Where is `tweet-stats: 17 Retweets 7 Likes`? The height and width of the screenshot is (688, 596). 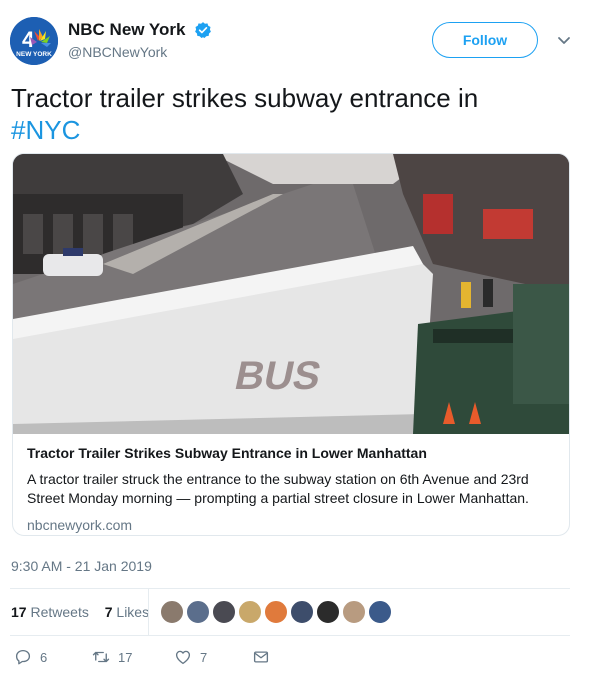
tweet-stats: 17 Retweets 7 Likes is located at coordinates (86, 614).